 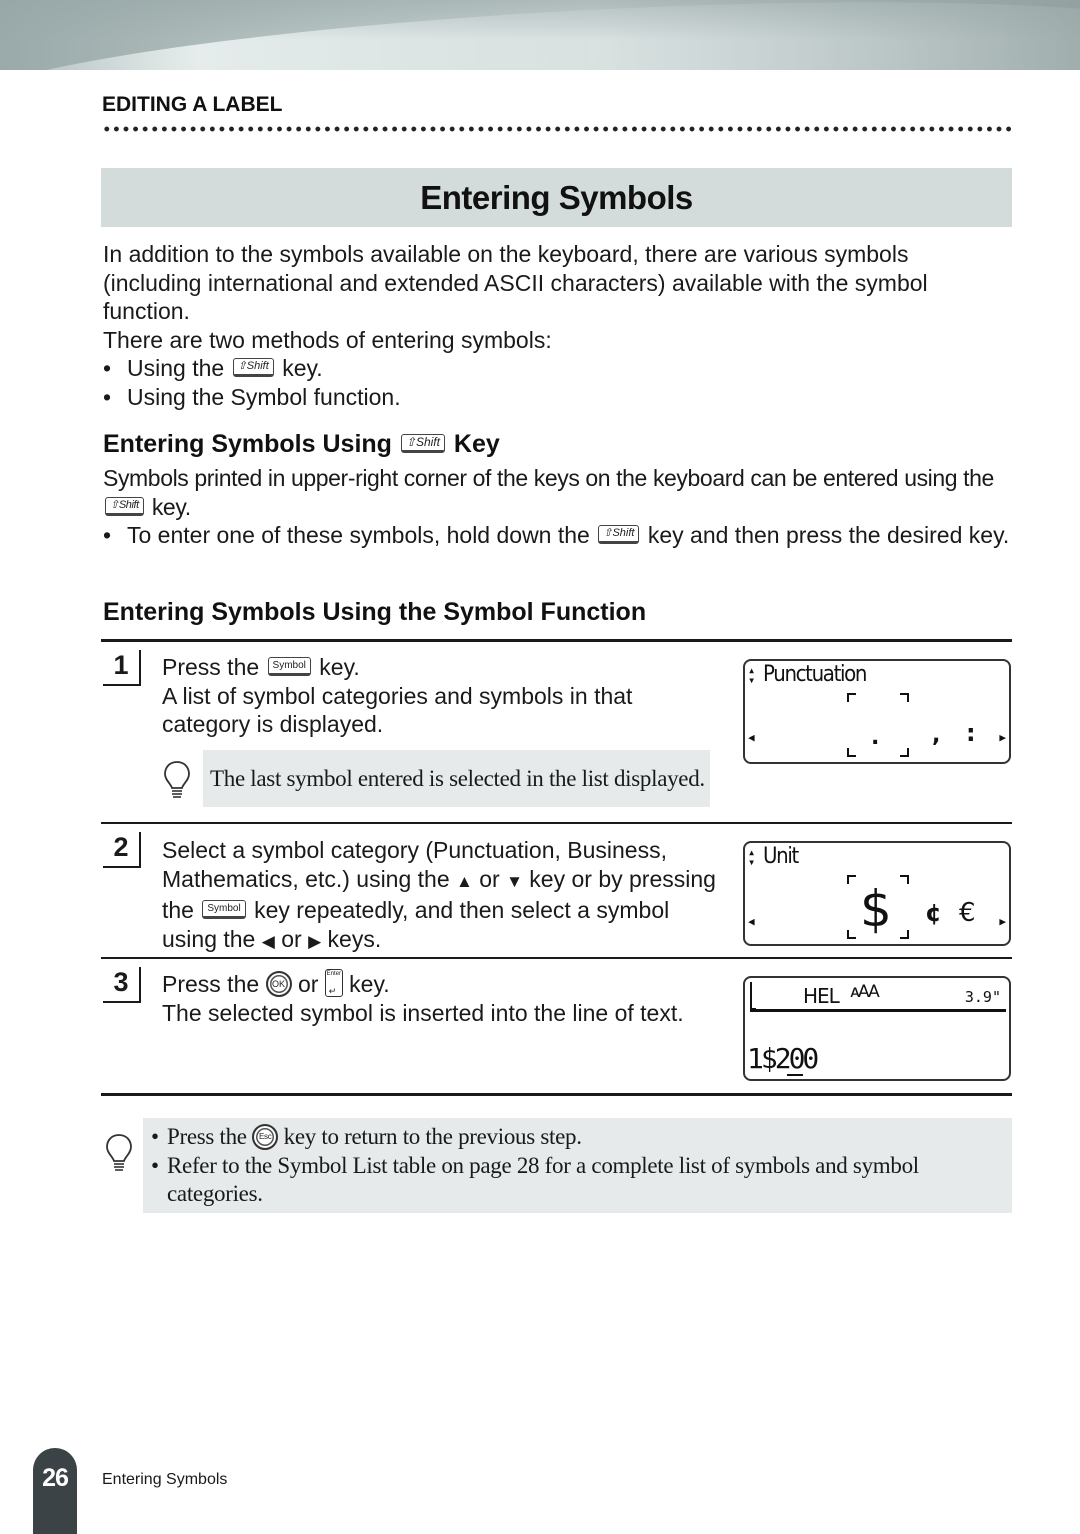 I want to click on method-text: Using the ⇧Shift key., so click(x=225, y=368).